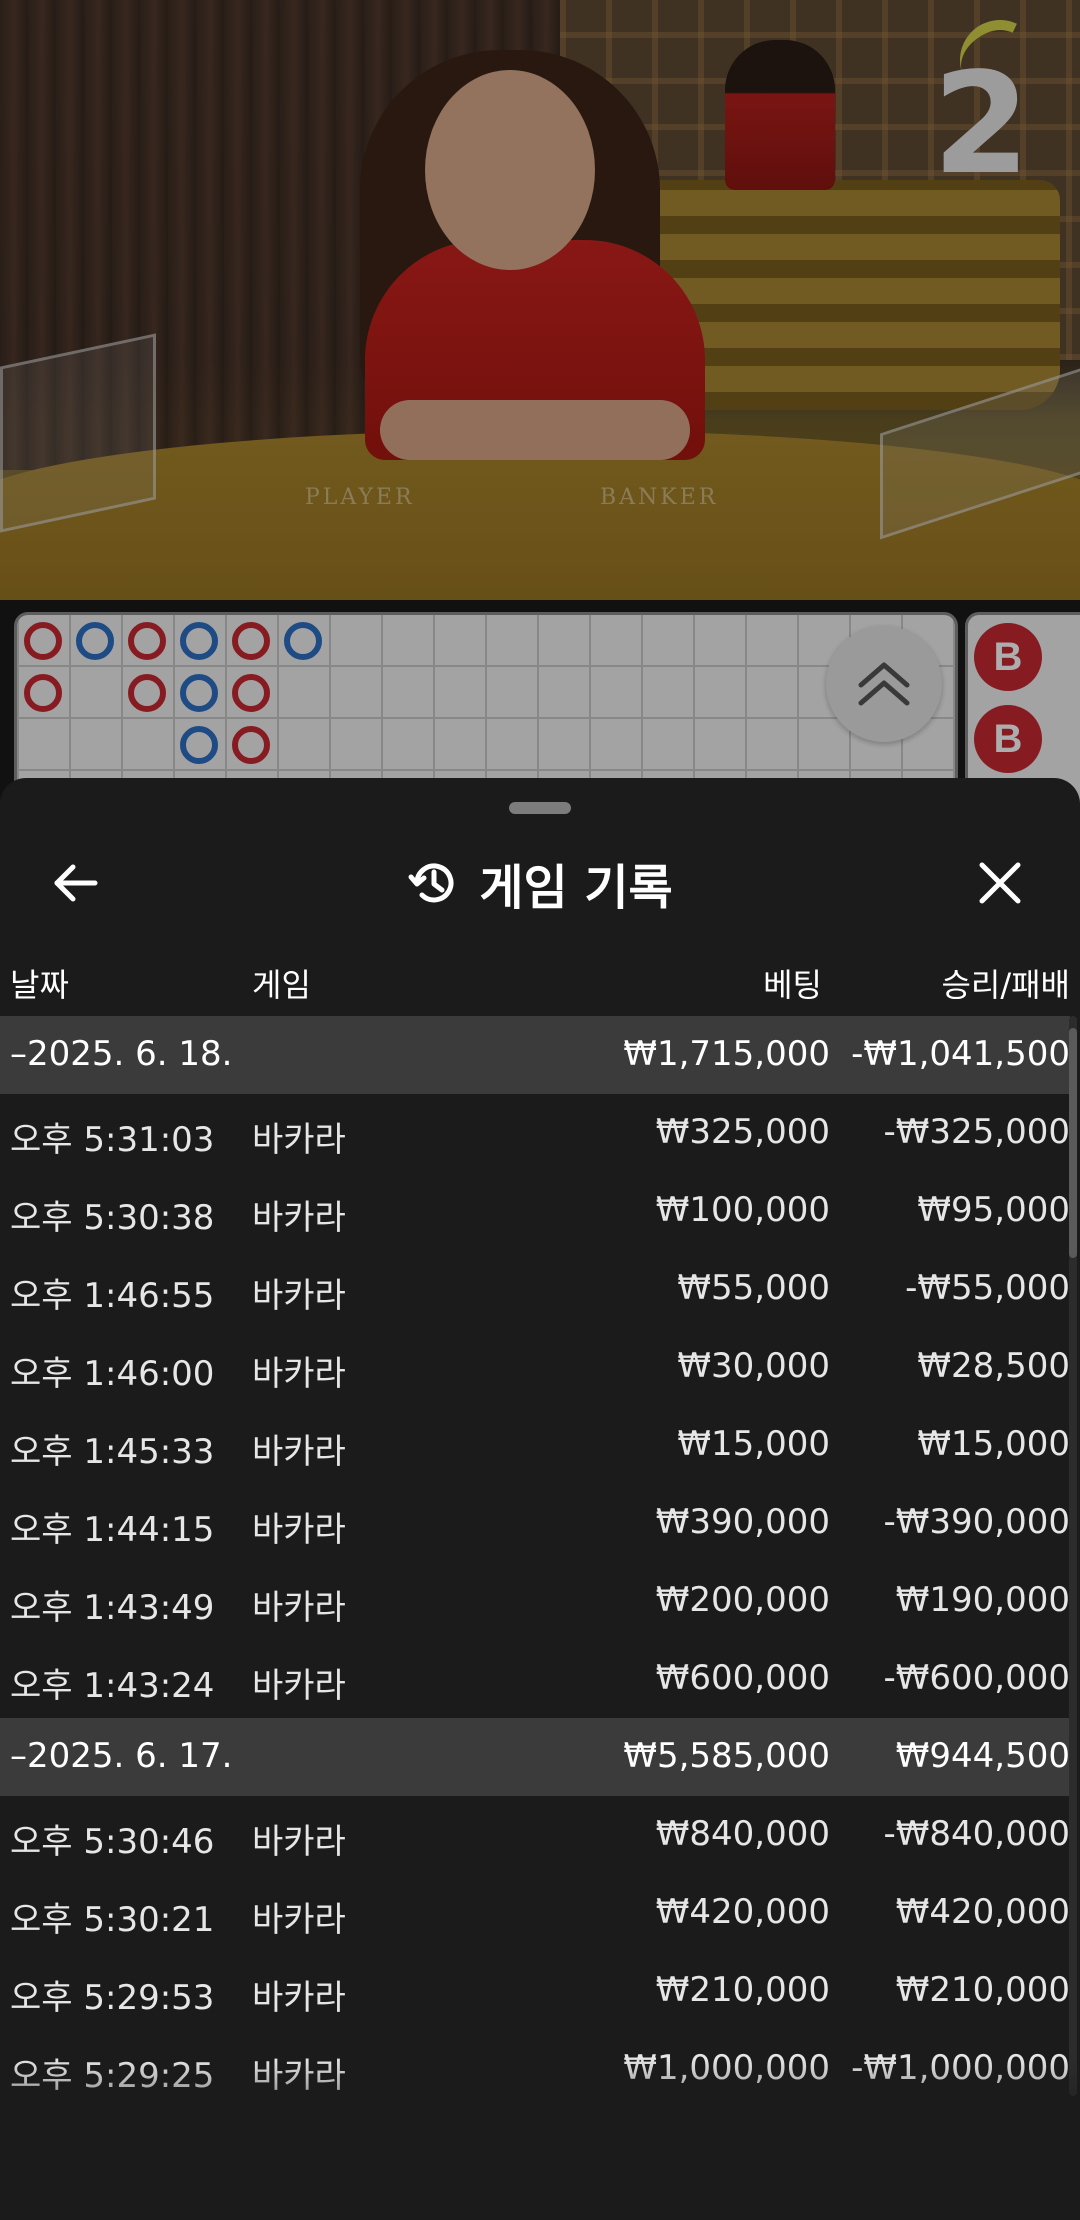  I want to click on scrollbar-thumb, so click(1073, 1143).